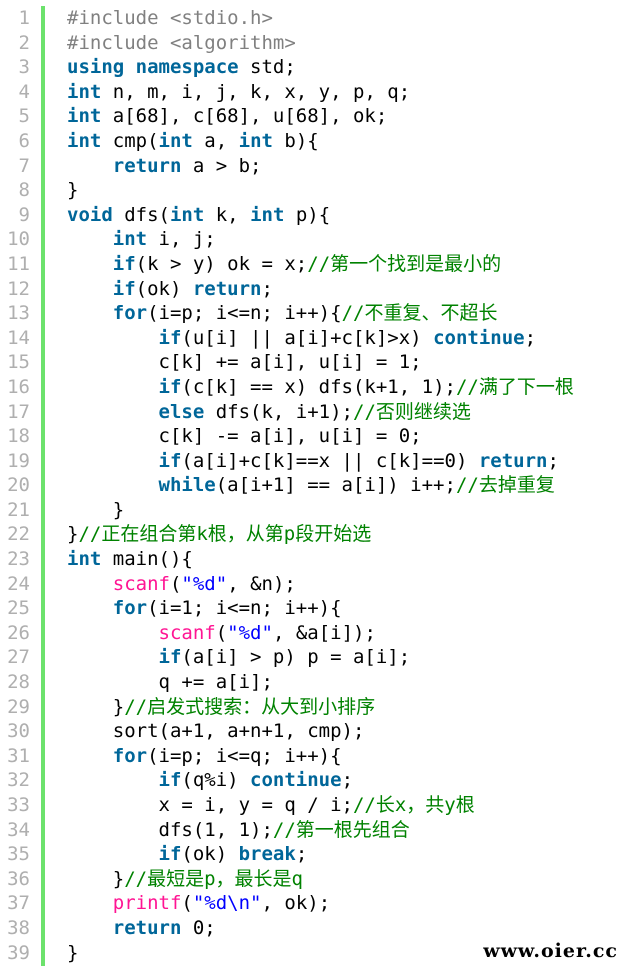 The height and width of the screenshot is (966, 628). Describe the element at coordinates (164, 927) in the screenshot. I see `code-text: return 0;` at that location.